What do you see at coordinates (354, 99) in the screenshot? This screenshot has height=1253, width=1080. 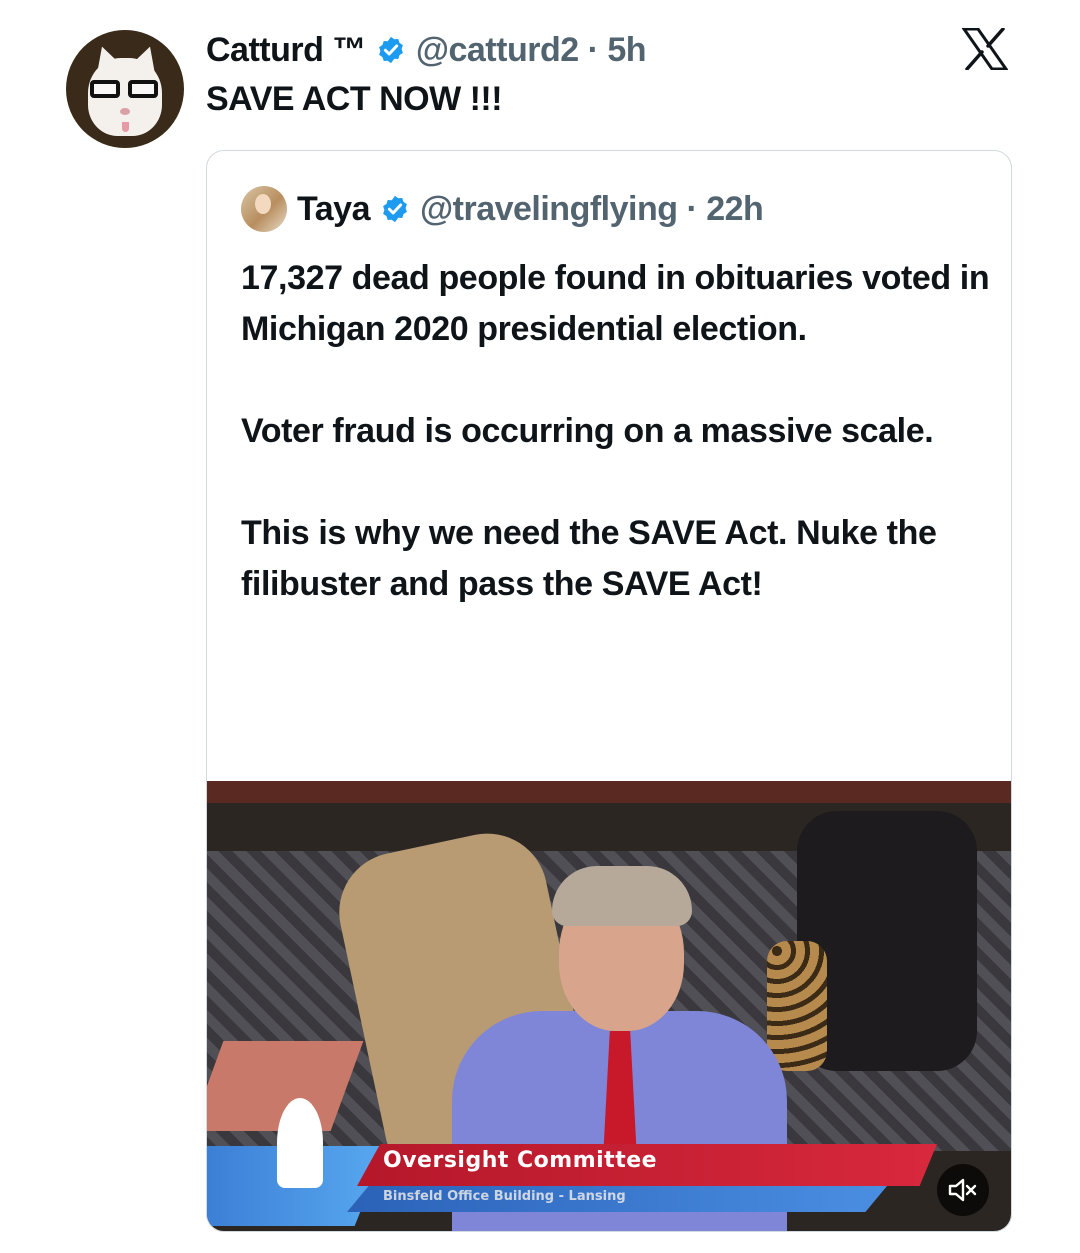 I see `tweet-text: SAVE ACT NOW !!!` at bounding box center [354, 99].